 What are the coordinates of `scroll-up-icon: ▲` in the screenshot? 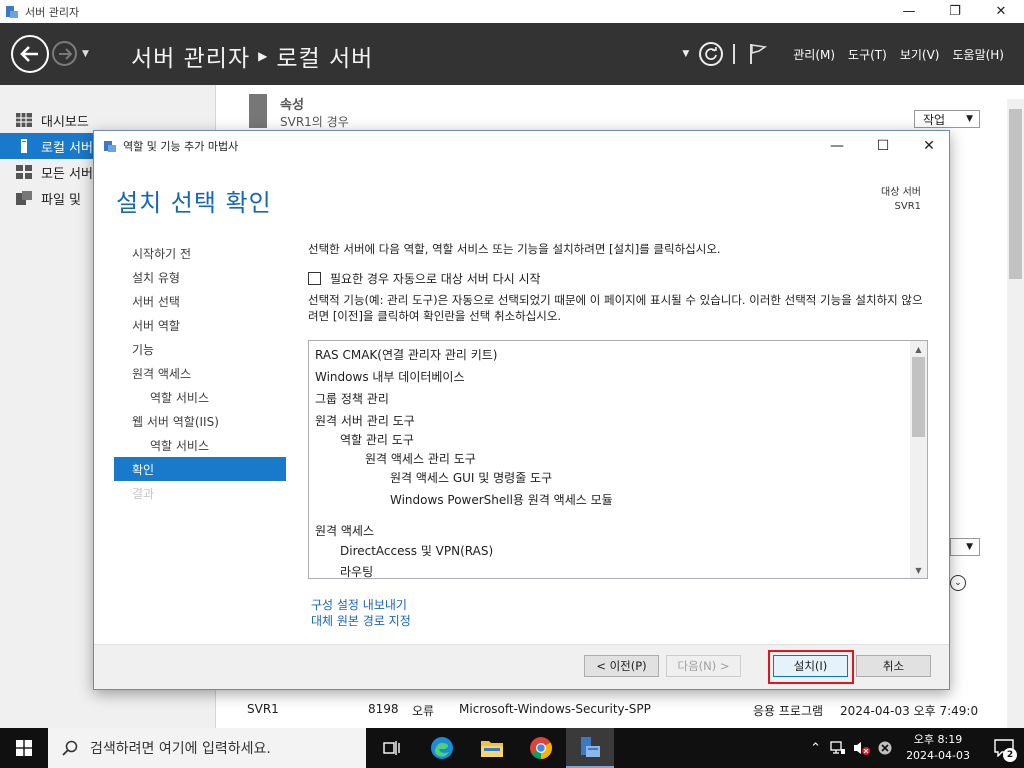 It's located at (918, 349).